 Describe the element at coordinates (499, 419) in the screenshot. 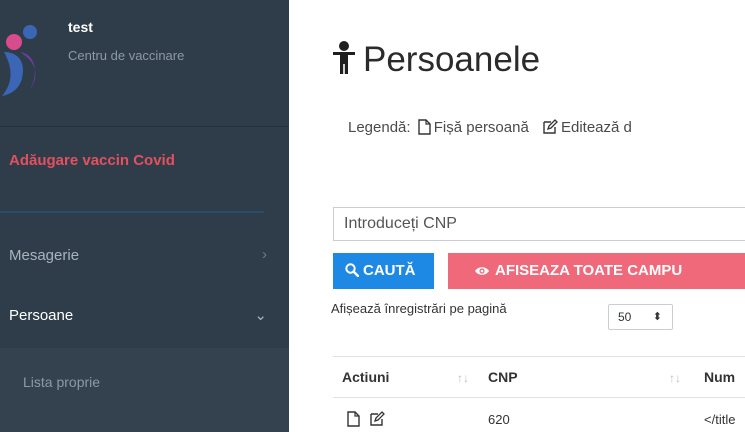

I see `table-cell-cnp: 620` at that location.